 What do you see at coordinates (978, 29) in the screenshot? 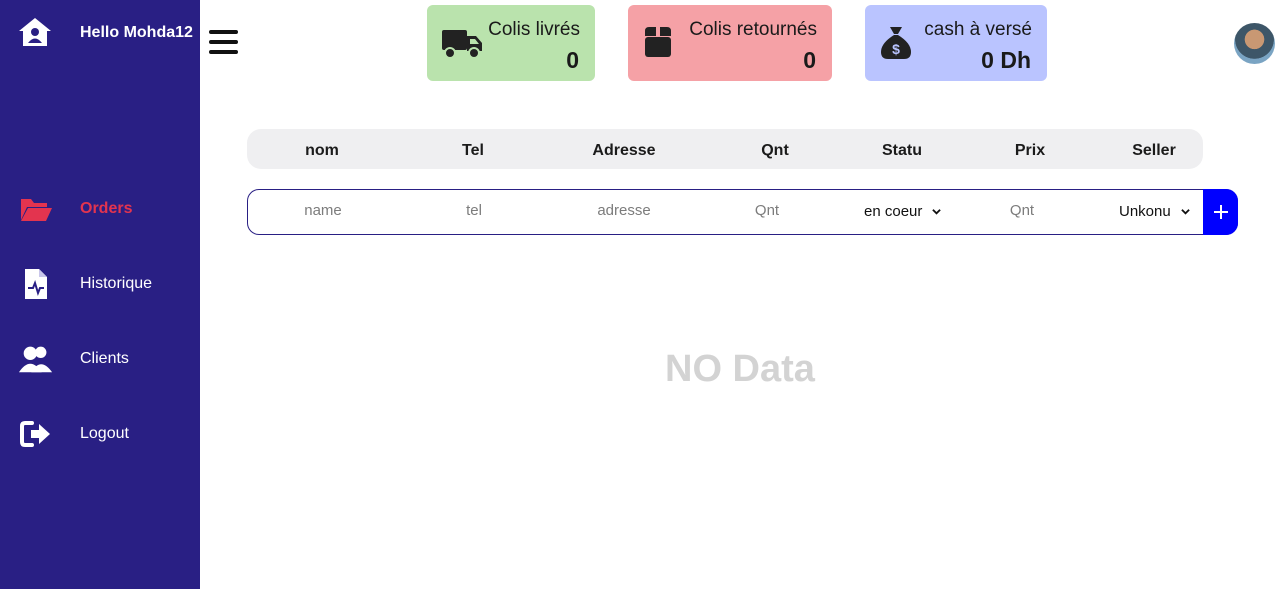
I see `stat-title: cash à versé` at bounding box center [978, 29].